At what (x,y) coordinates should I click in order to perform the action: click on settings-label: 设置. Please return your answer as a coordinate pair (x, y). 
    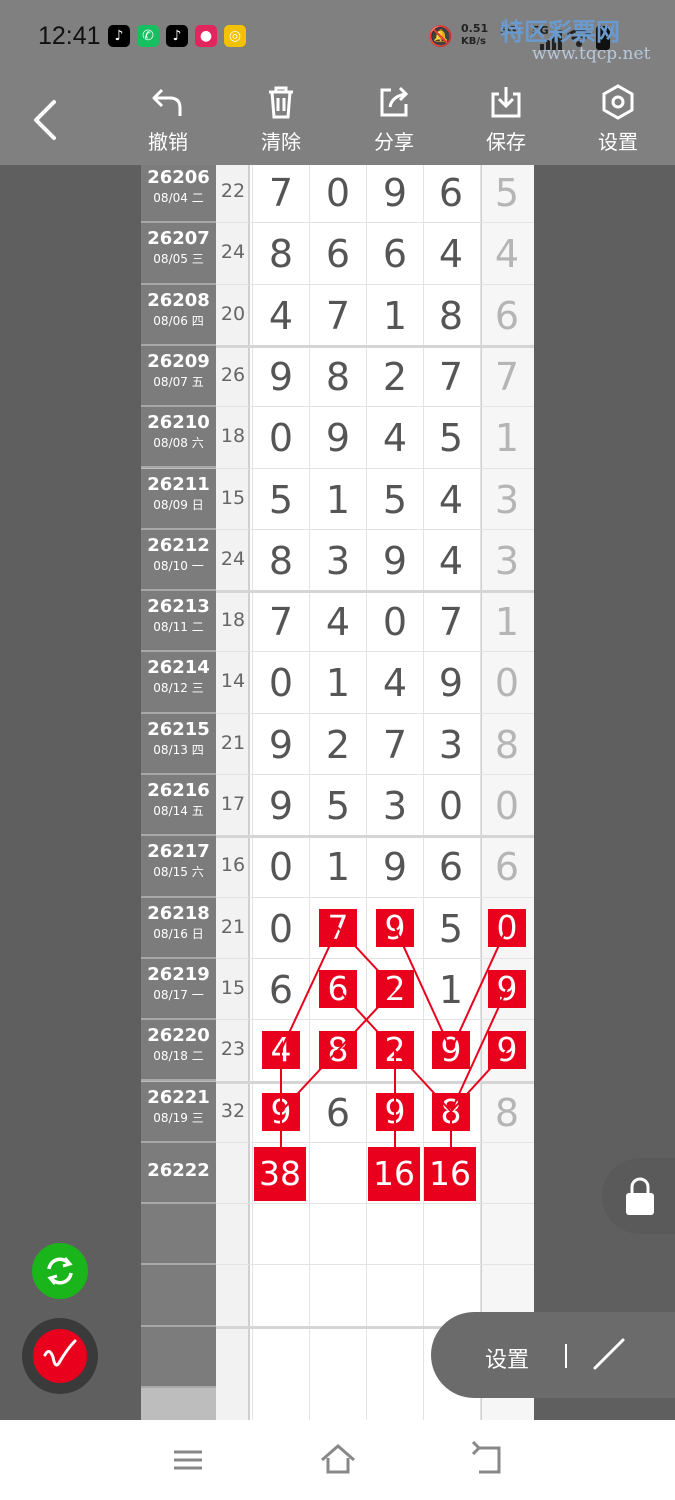
    Looking at the image, I should click on (618, 142).